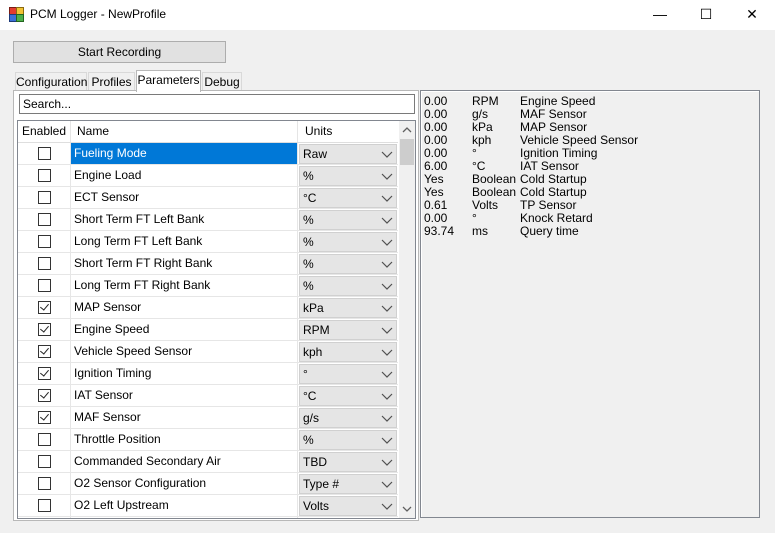 The width and height of the screenshot is (775, 533). Describe the element at coordinates (316, 506) in the screenshot. I see `units-value: Volts` at that location.